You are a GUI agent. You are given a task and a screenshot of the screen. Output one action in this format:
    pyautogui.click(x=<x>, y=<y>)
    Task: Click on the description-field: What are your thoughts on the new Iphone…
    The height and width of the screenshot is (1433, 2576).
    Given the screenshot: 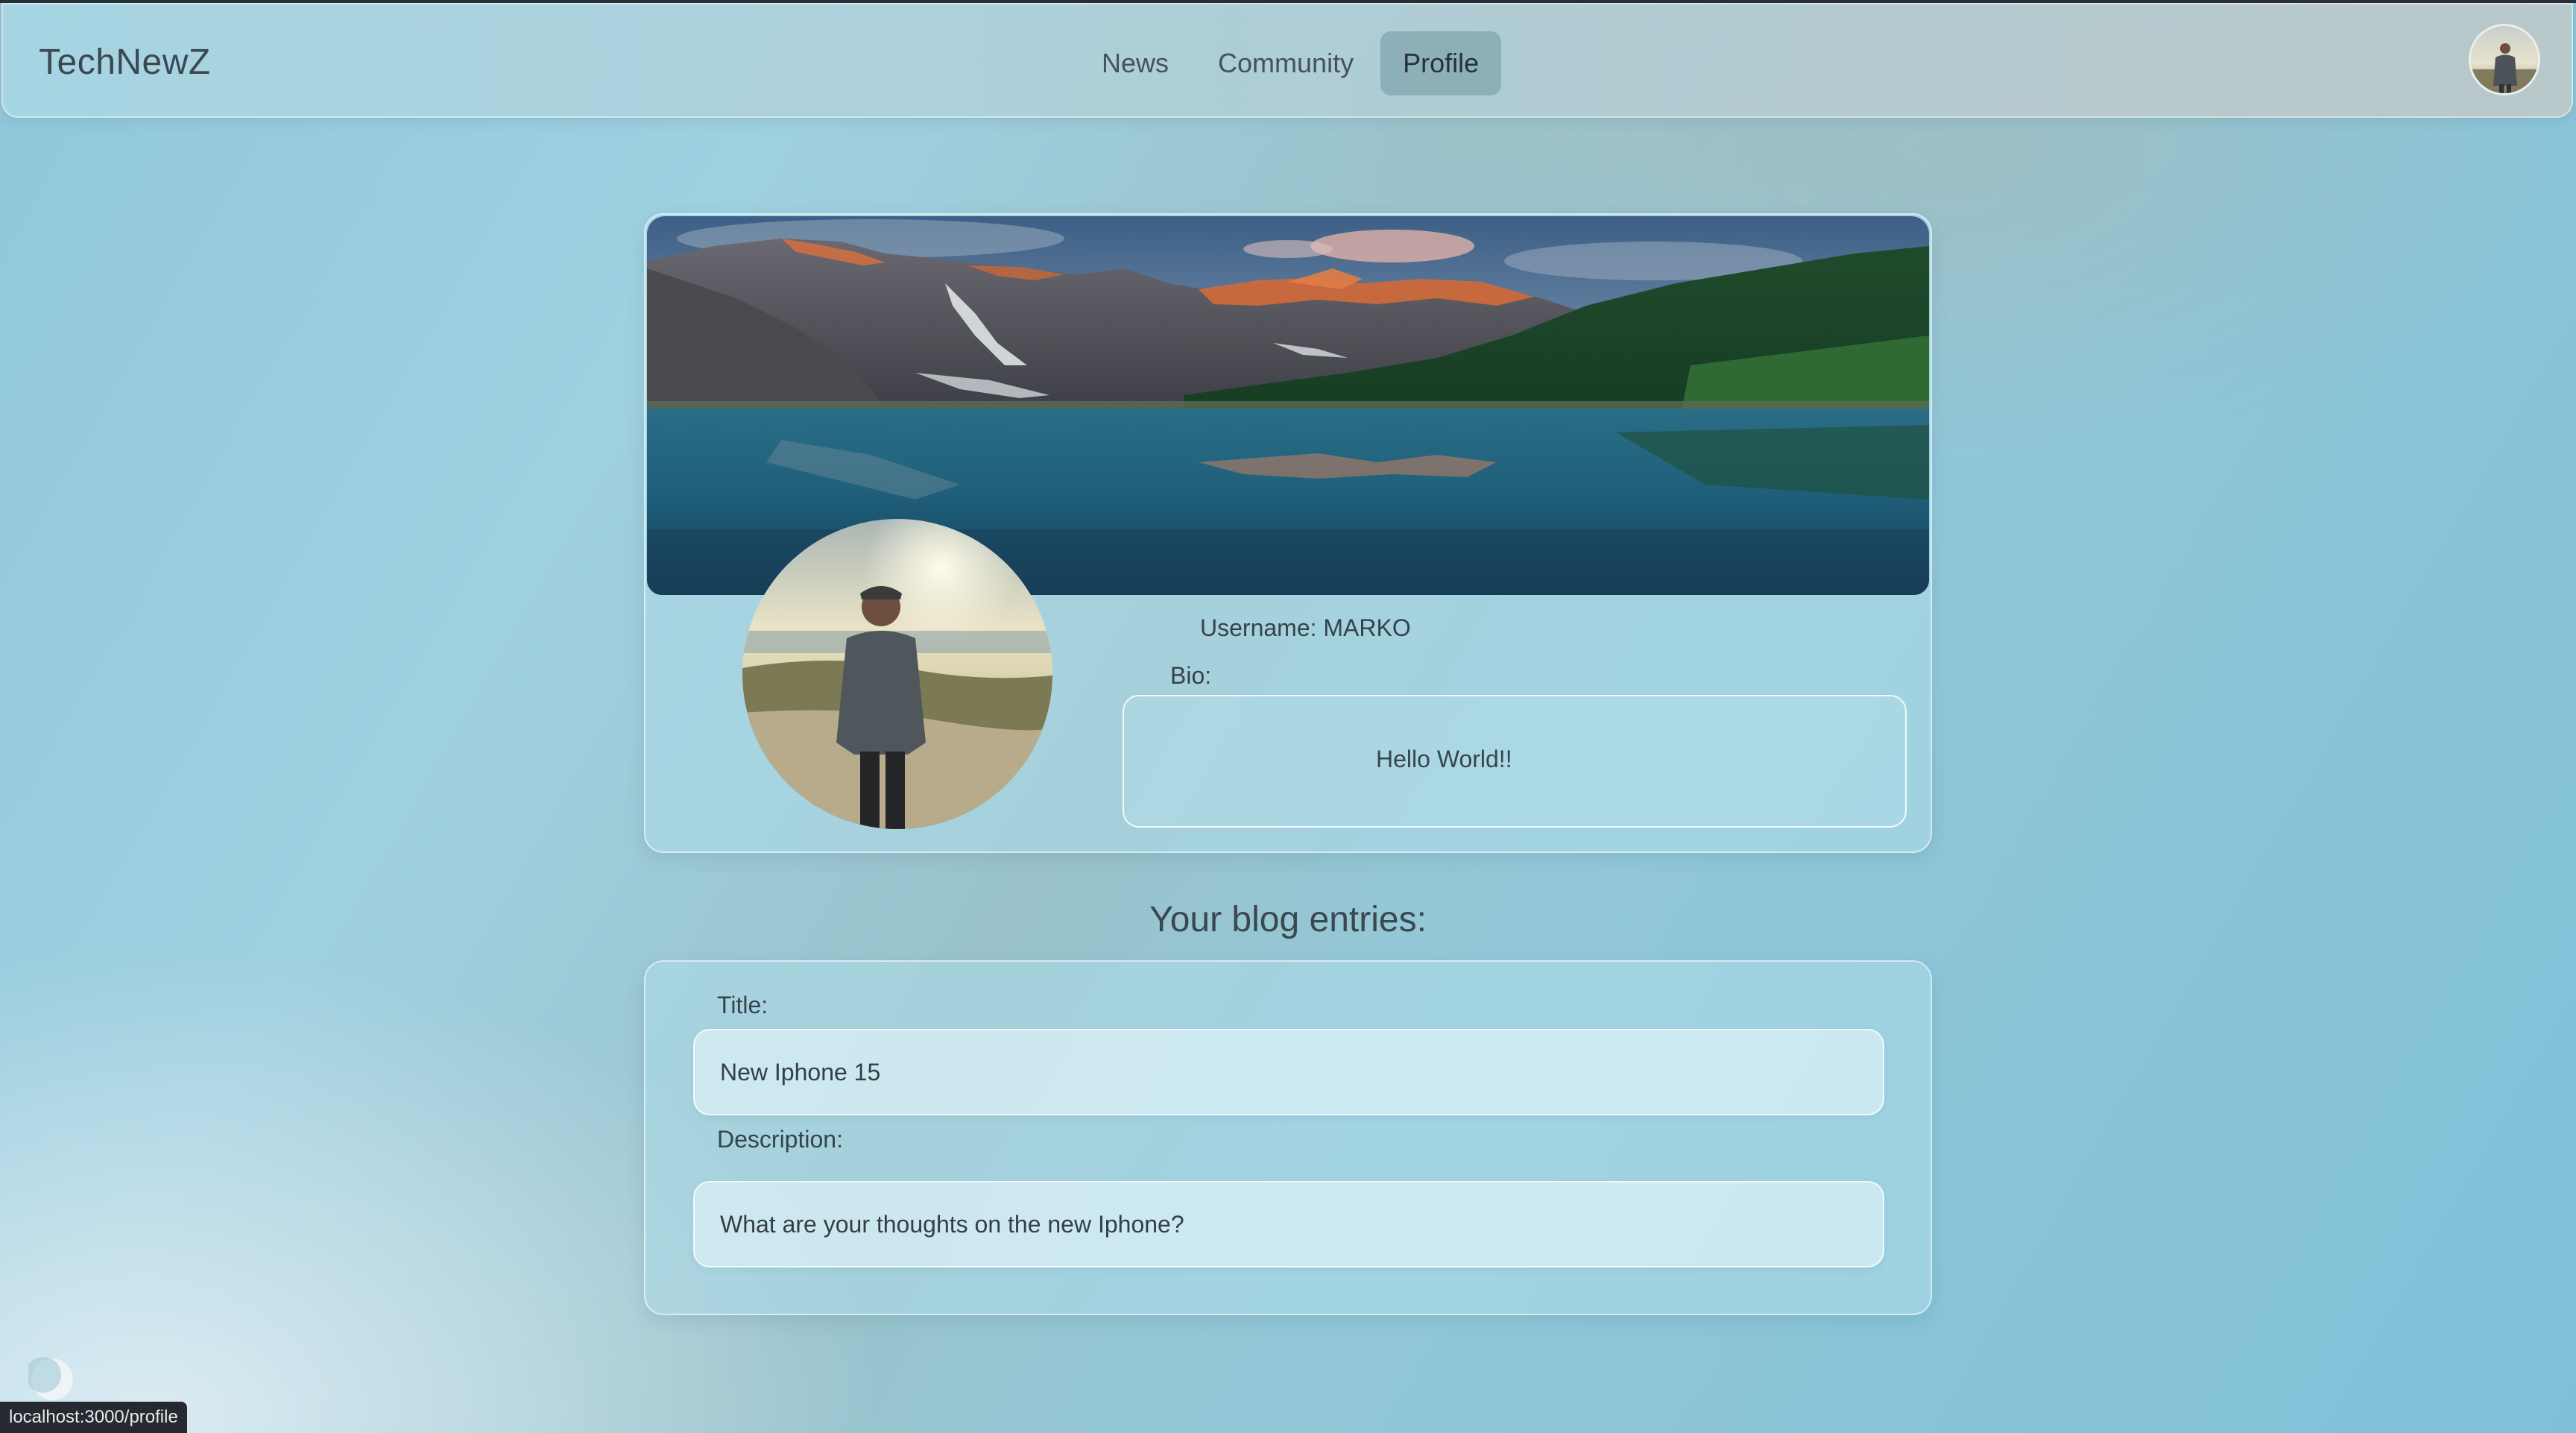 What is the action you would take?
    pyautogui.click(x=1288, y=1224)
    